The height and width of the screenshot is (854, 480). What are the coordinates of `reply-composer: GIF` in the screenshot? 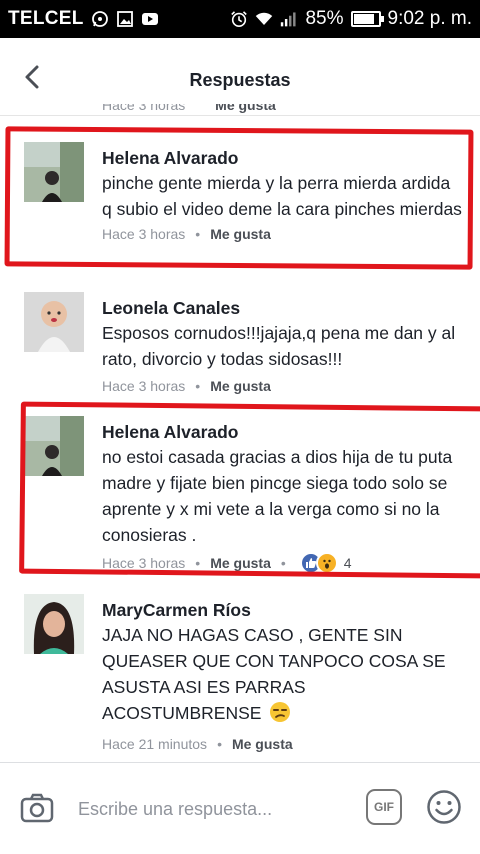 It's located at (240, 808).